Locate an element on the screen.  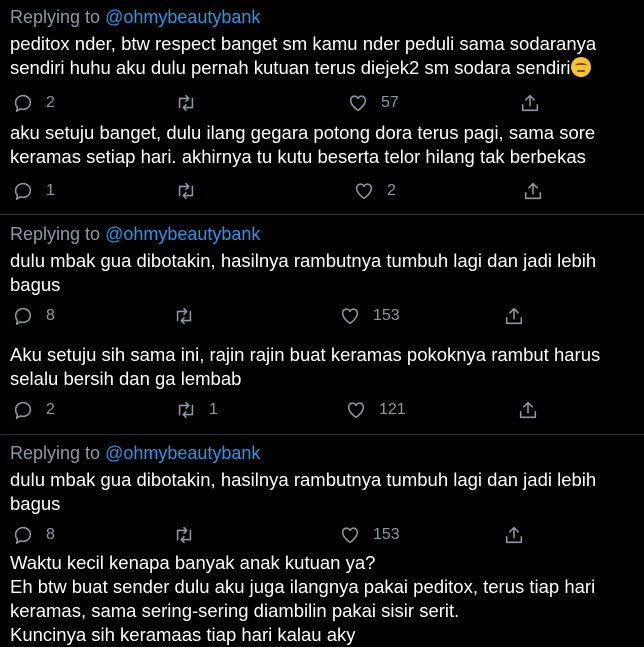
like-button: 121 is located at coordinates (375, 410).